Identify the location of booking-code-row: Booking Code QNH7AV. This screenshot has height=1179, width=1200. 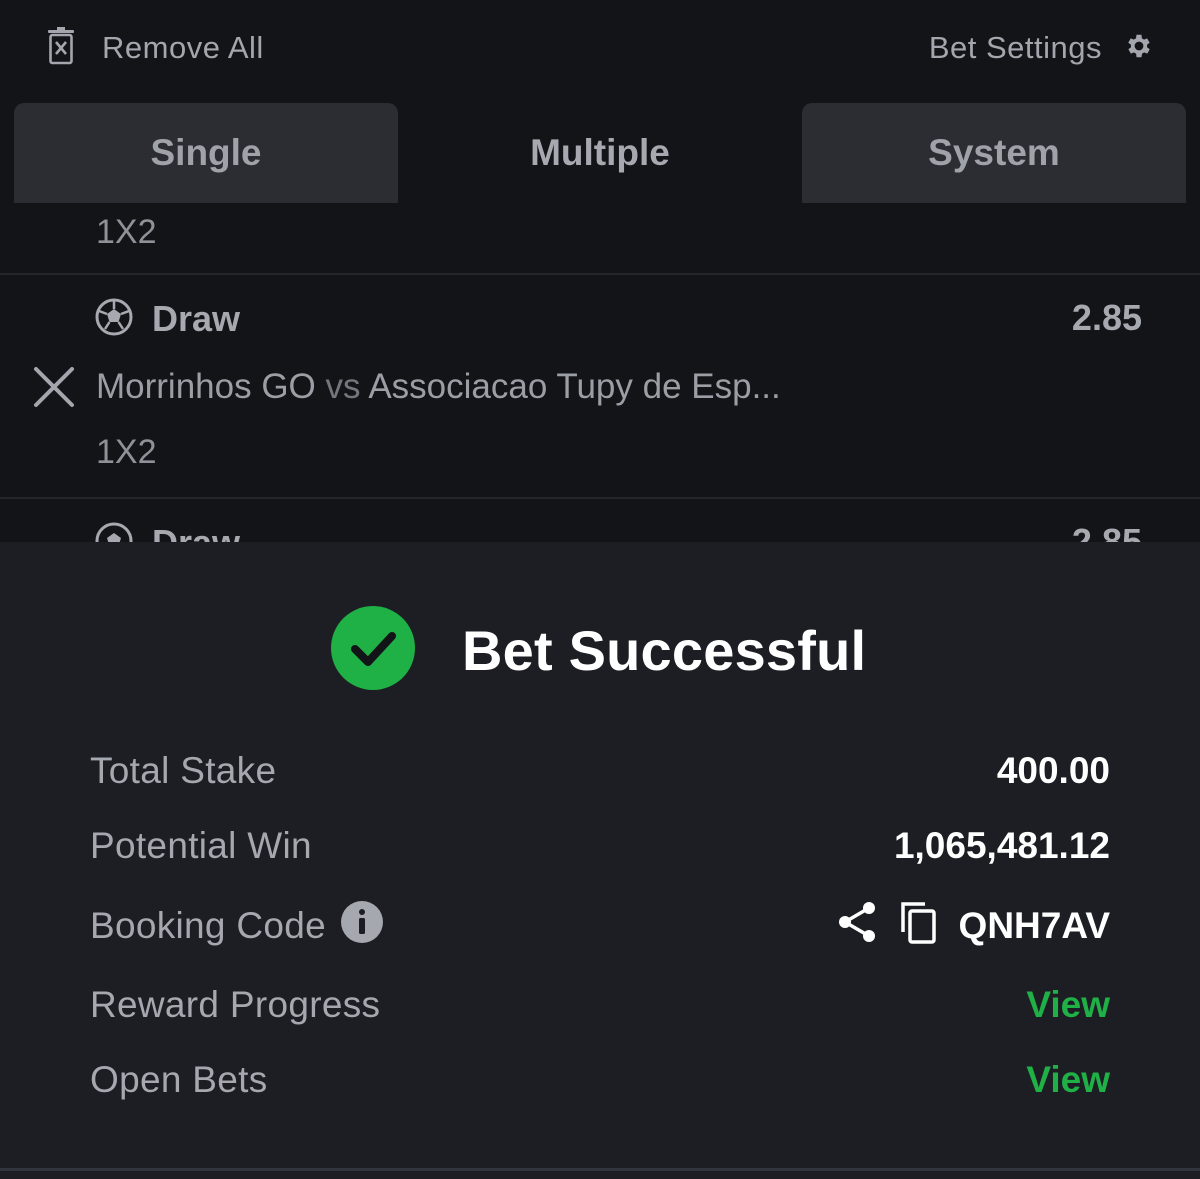
(600, 926).